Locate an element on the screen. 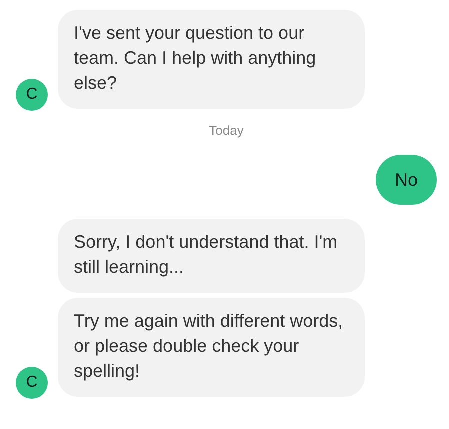  user-message: No is located at coordinates (406, 179).